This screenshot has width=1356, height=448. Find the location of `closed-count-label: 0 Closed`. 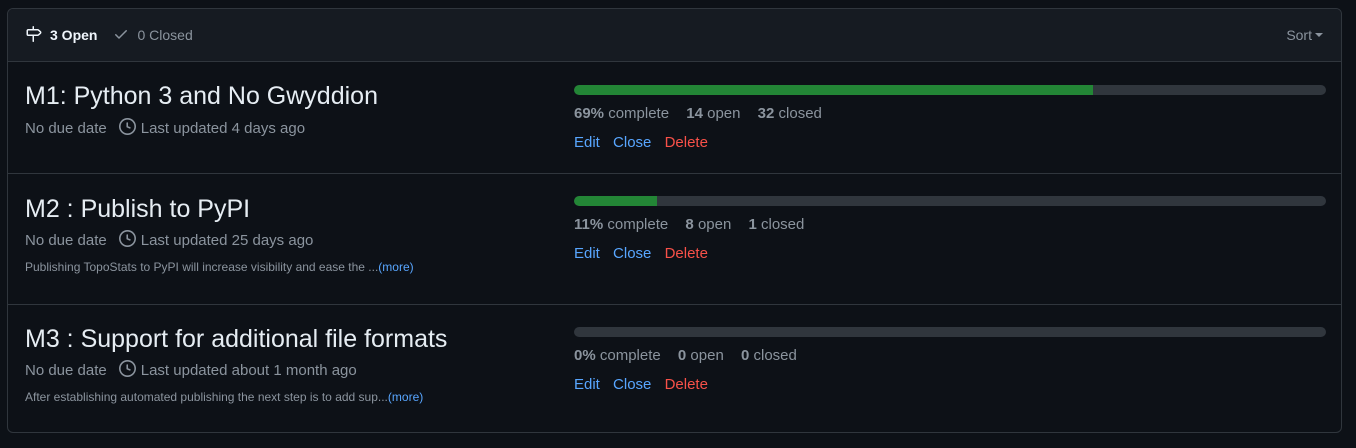

closed-count-label: 0 Closed is located at coordinates (165, 35).